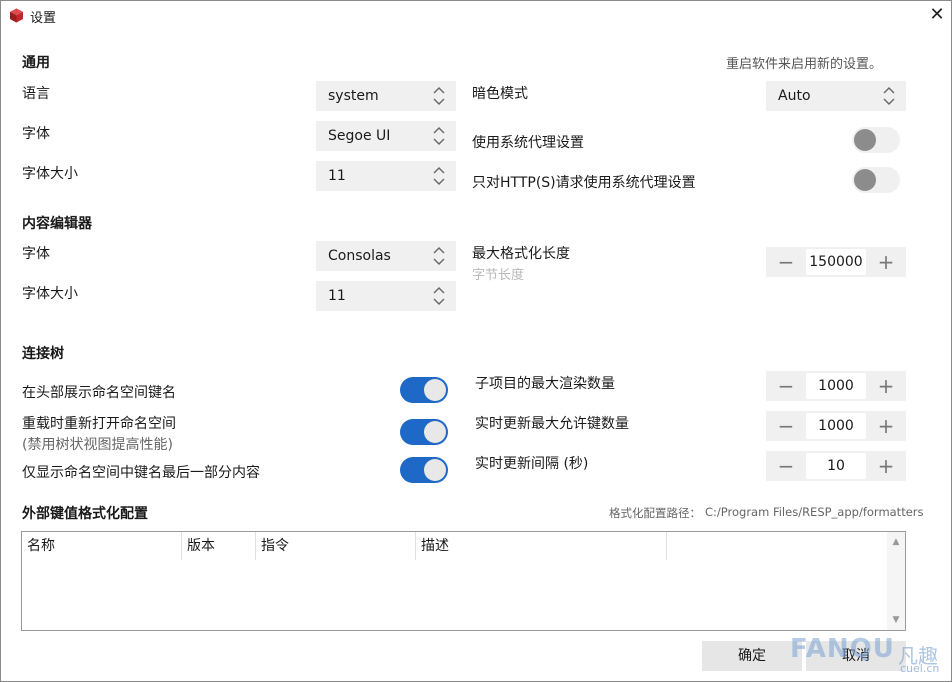  I want to click on reopen-namespaces-toggle, so click(424, 432).